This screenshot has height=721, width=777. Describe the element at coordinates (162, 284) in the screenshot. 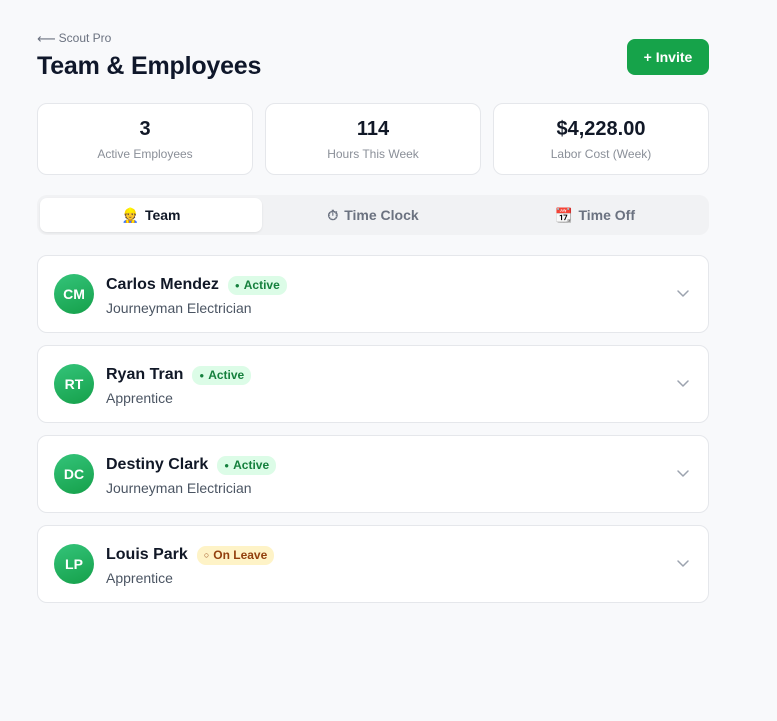

I see `employee-name: Carlos Mendez` at that location.